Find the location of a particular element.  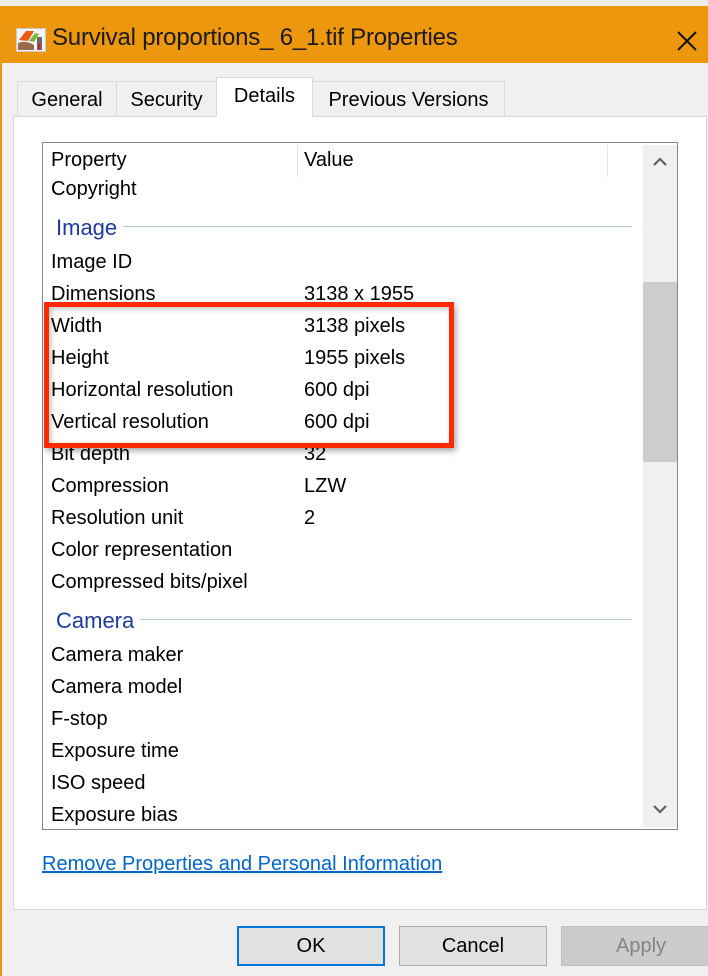

group-header-image: Image is located at coordinates (87, 227).